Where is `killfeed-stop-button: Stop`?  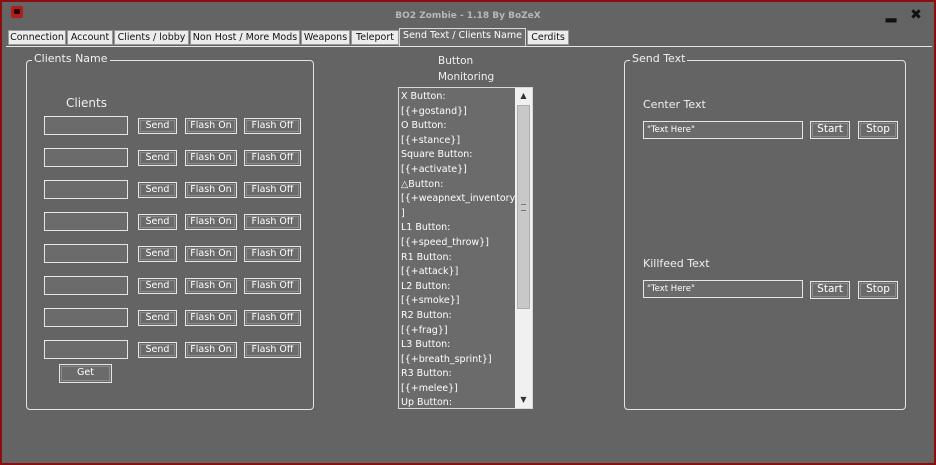
killfeed-stop-button: Stop is located at coordinates (878, 290).